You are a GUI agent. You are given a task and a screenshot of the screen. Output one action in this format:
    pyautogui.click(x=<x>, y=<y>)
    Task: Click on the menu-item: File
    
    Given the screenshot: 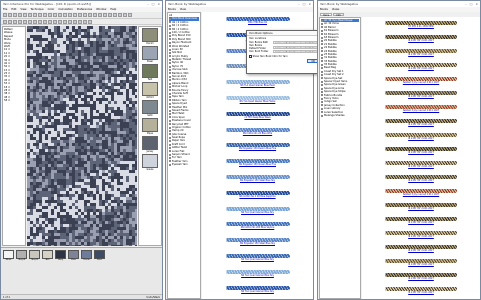 What is the action you would take?
    pyautogui.click(x=5, y=9)
    